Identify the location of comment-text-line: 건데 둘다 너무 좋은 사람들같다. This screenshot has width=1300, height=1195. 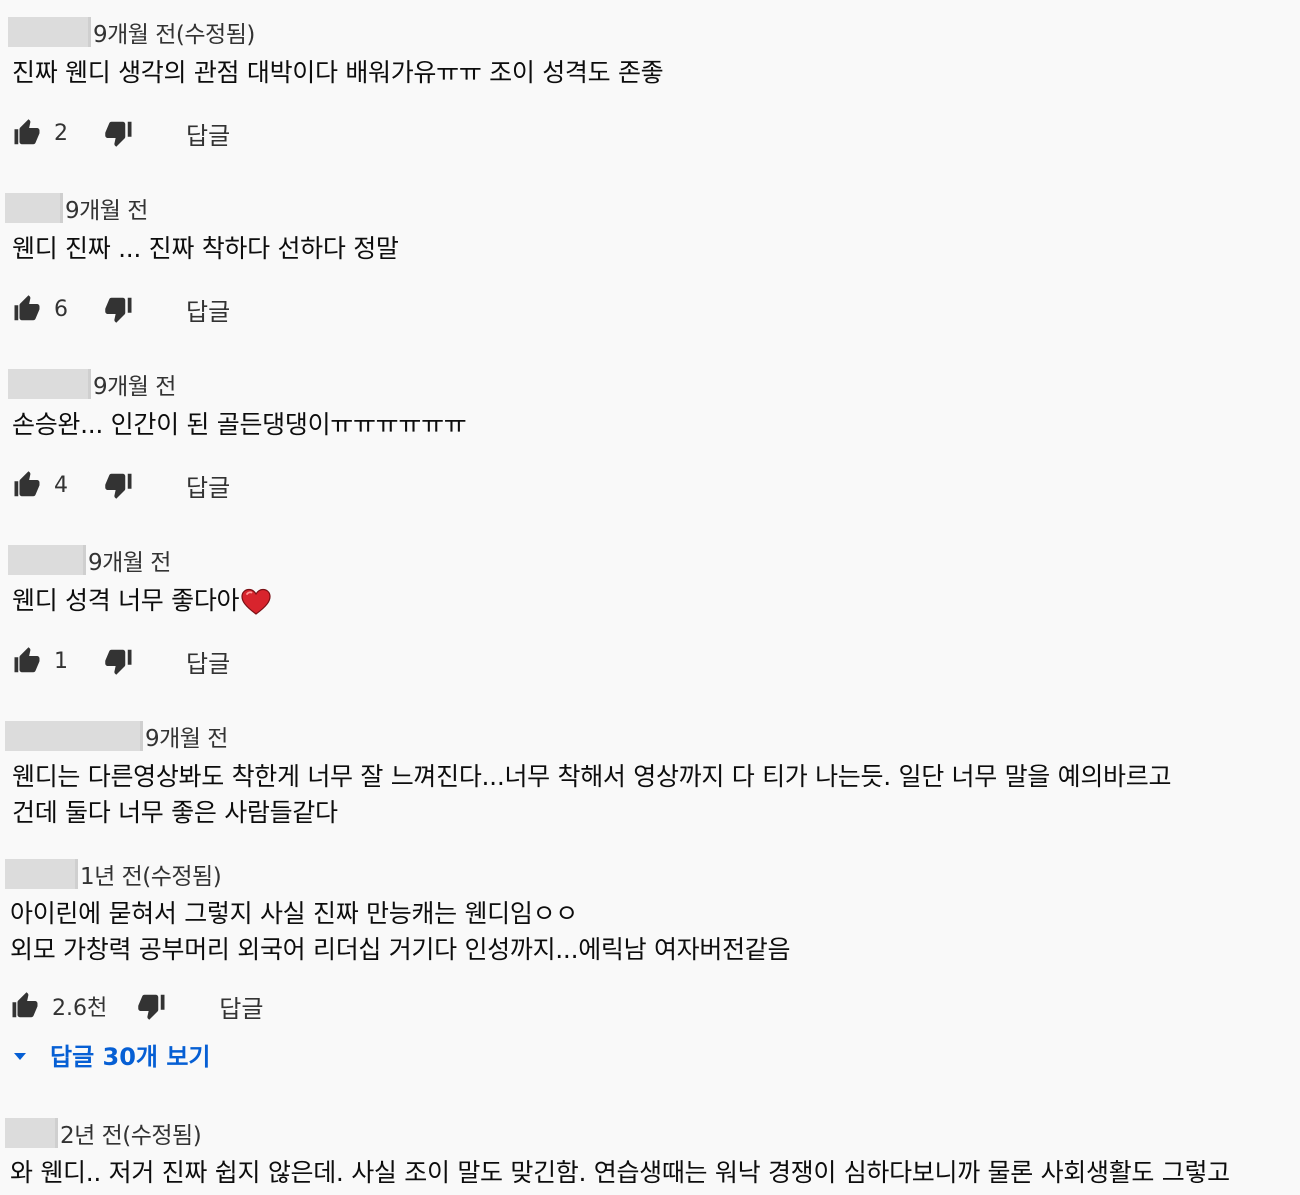
(175, 812).